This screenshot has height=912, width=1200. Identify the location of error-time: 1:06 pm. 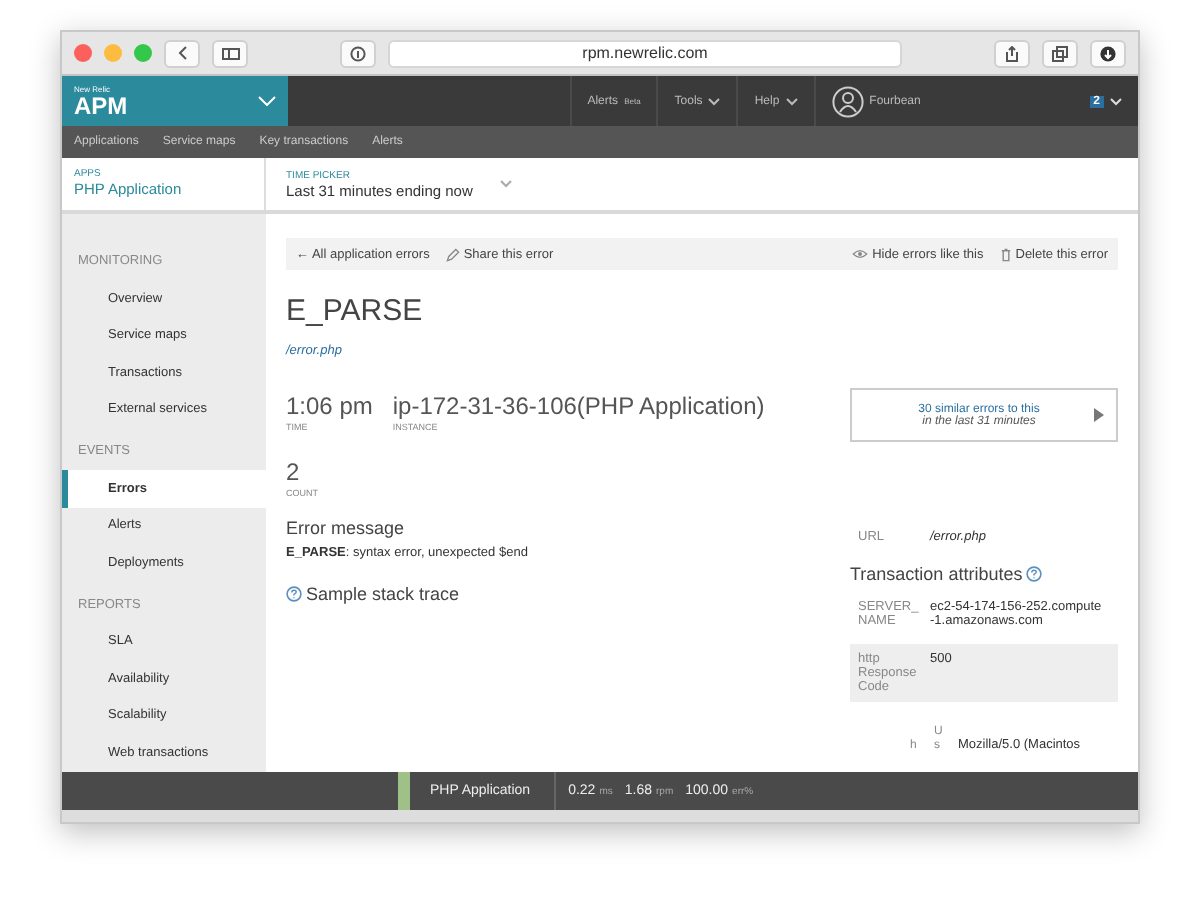
(329, 406).